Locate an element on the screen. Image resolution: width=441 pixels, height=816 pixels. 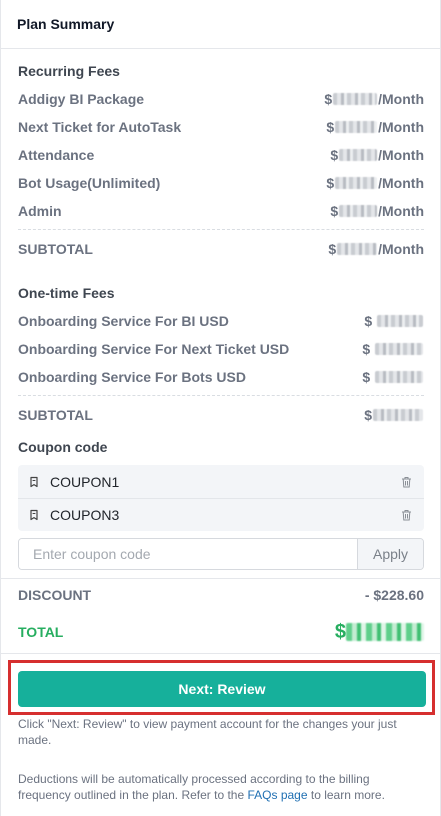
total-label: TOTAL is located at coordinates (41, 632).